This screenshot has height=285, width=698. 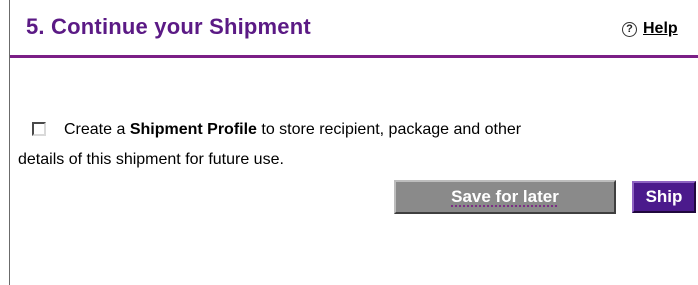 I want to click on profile-text-prefix: Create a, so click(x=97, y=129).